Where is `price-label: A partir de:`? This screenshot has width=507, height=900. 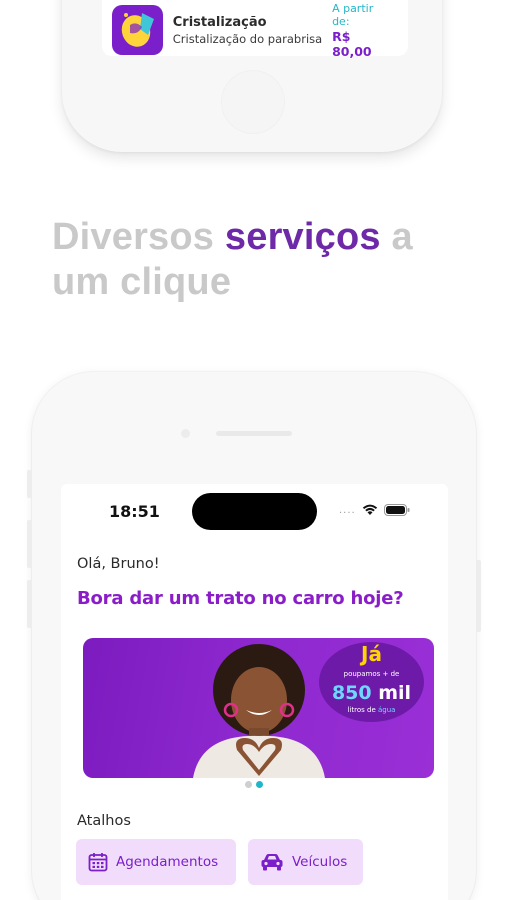 price-label: A partir de: is located at coordinates (353, 14).